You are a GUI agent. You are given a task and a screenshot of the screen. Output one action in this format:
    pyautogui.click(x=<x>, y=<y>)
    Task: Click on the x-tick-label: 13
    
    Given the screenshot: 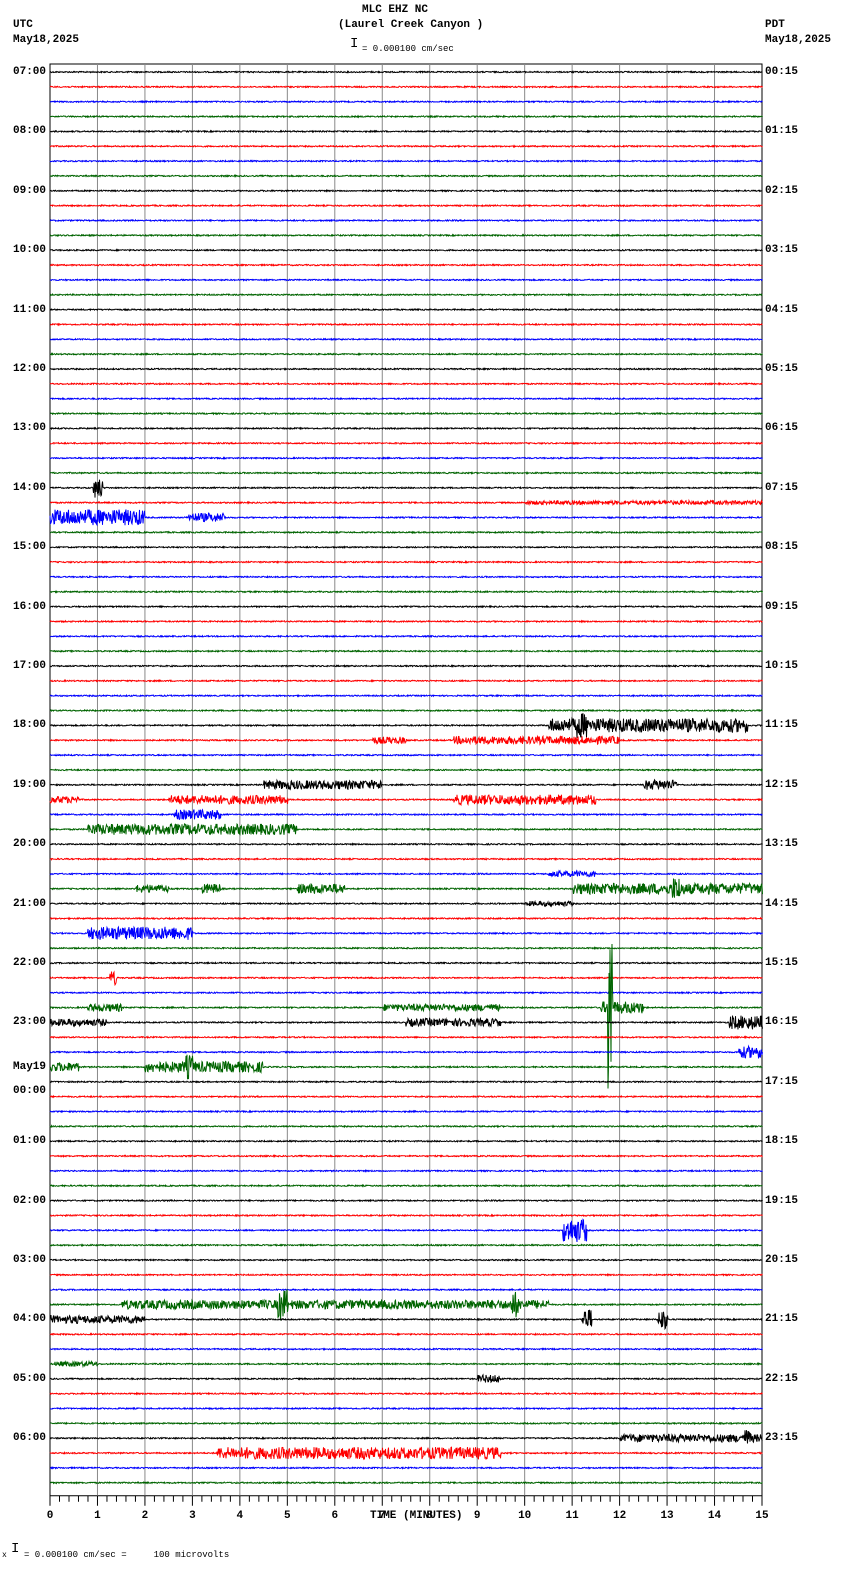 What is the action you would take?
    pyautogui.click(x=667, y=1516)
    